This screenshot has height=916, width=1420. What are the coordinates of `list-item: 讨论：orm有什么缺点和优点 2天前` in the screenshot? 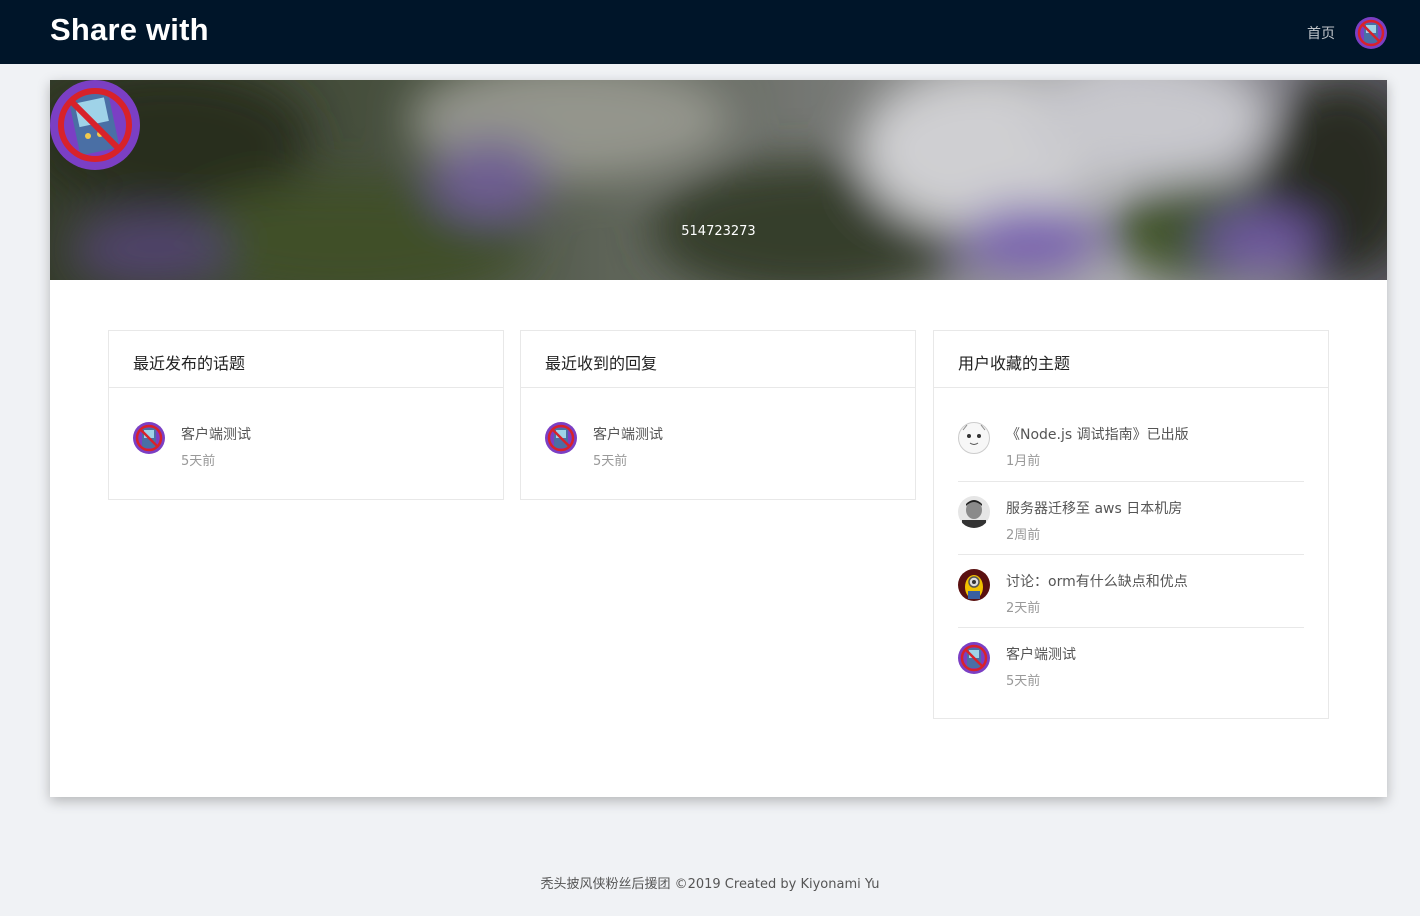 It's located at (1131, 590).